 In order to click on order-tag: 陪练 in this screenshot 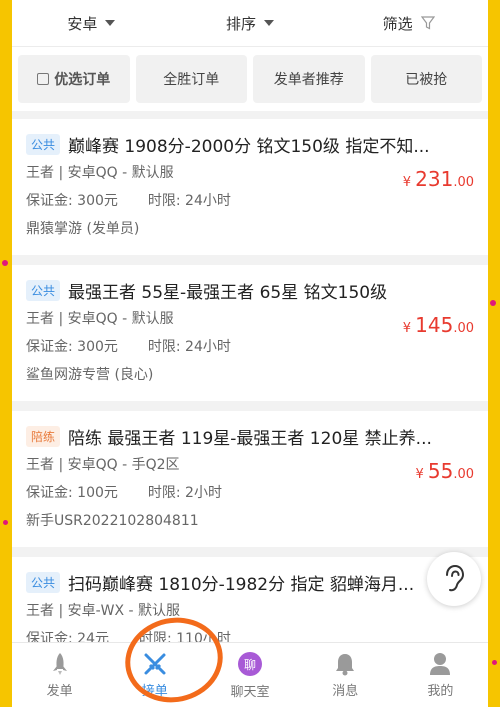, I will do `click(43, 436)`.